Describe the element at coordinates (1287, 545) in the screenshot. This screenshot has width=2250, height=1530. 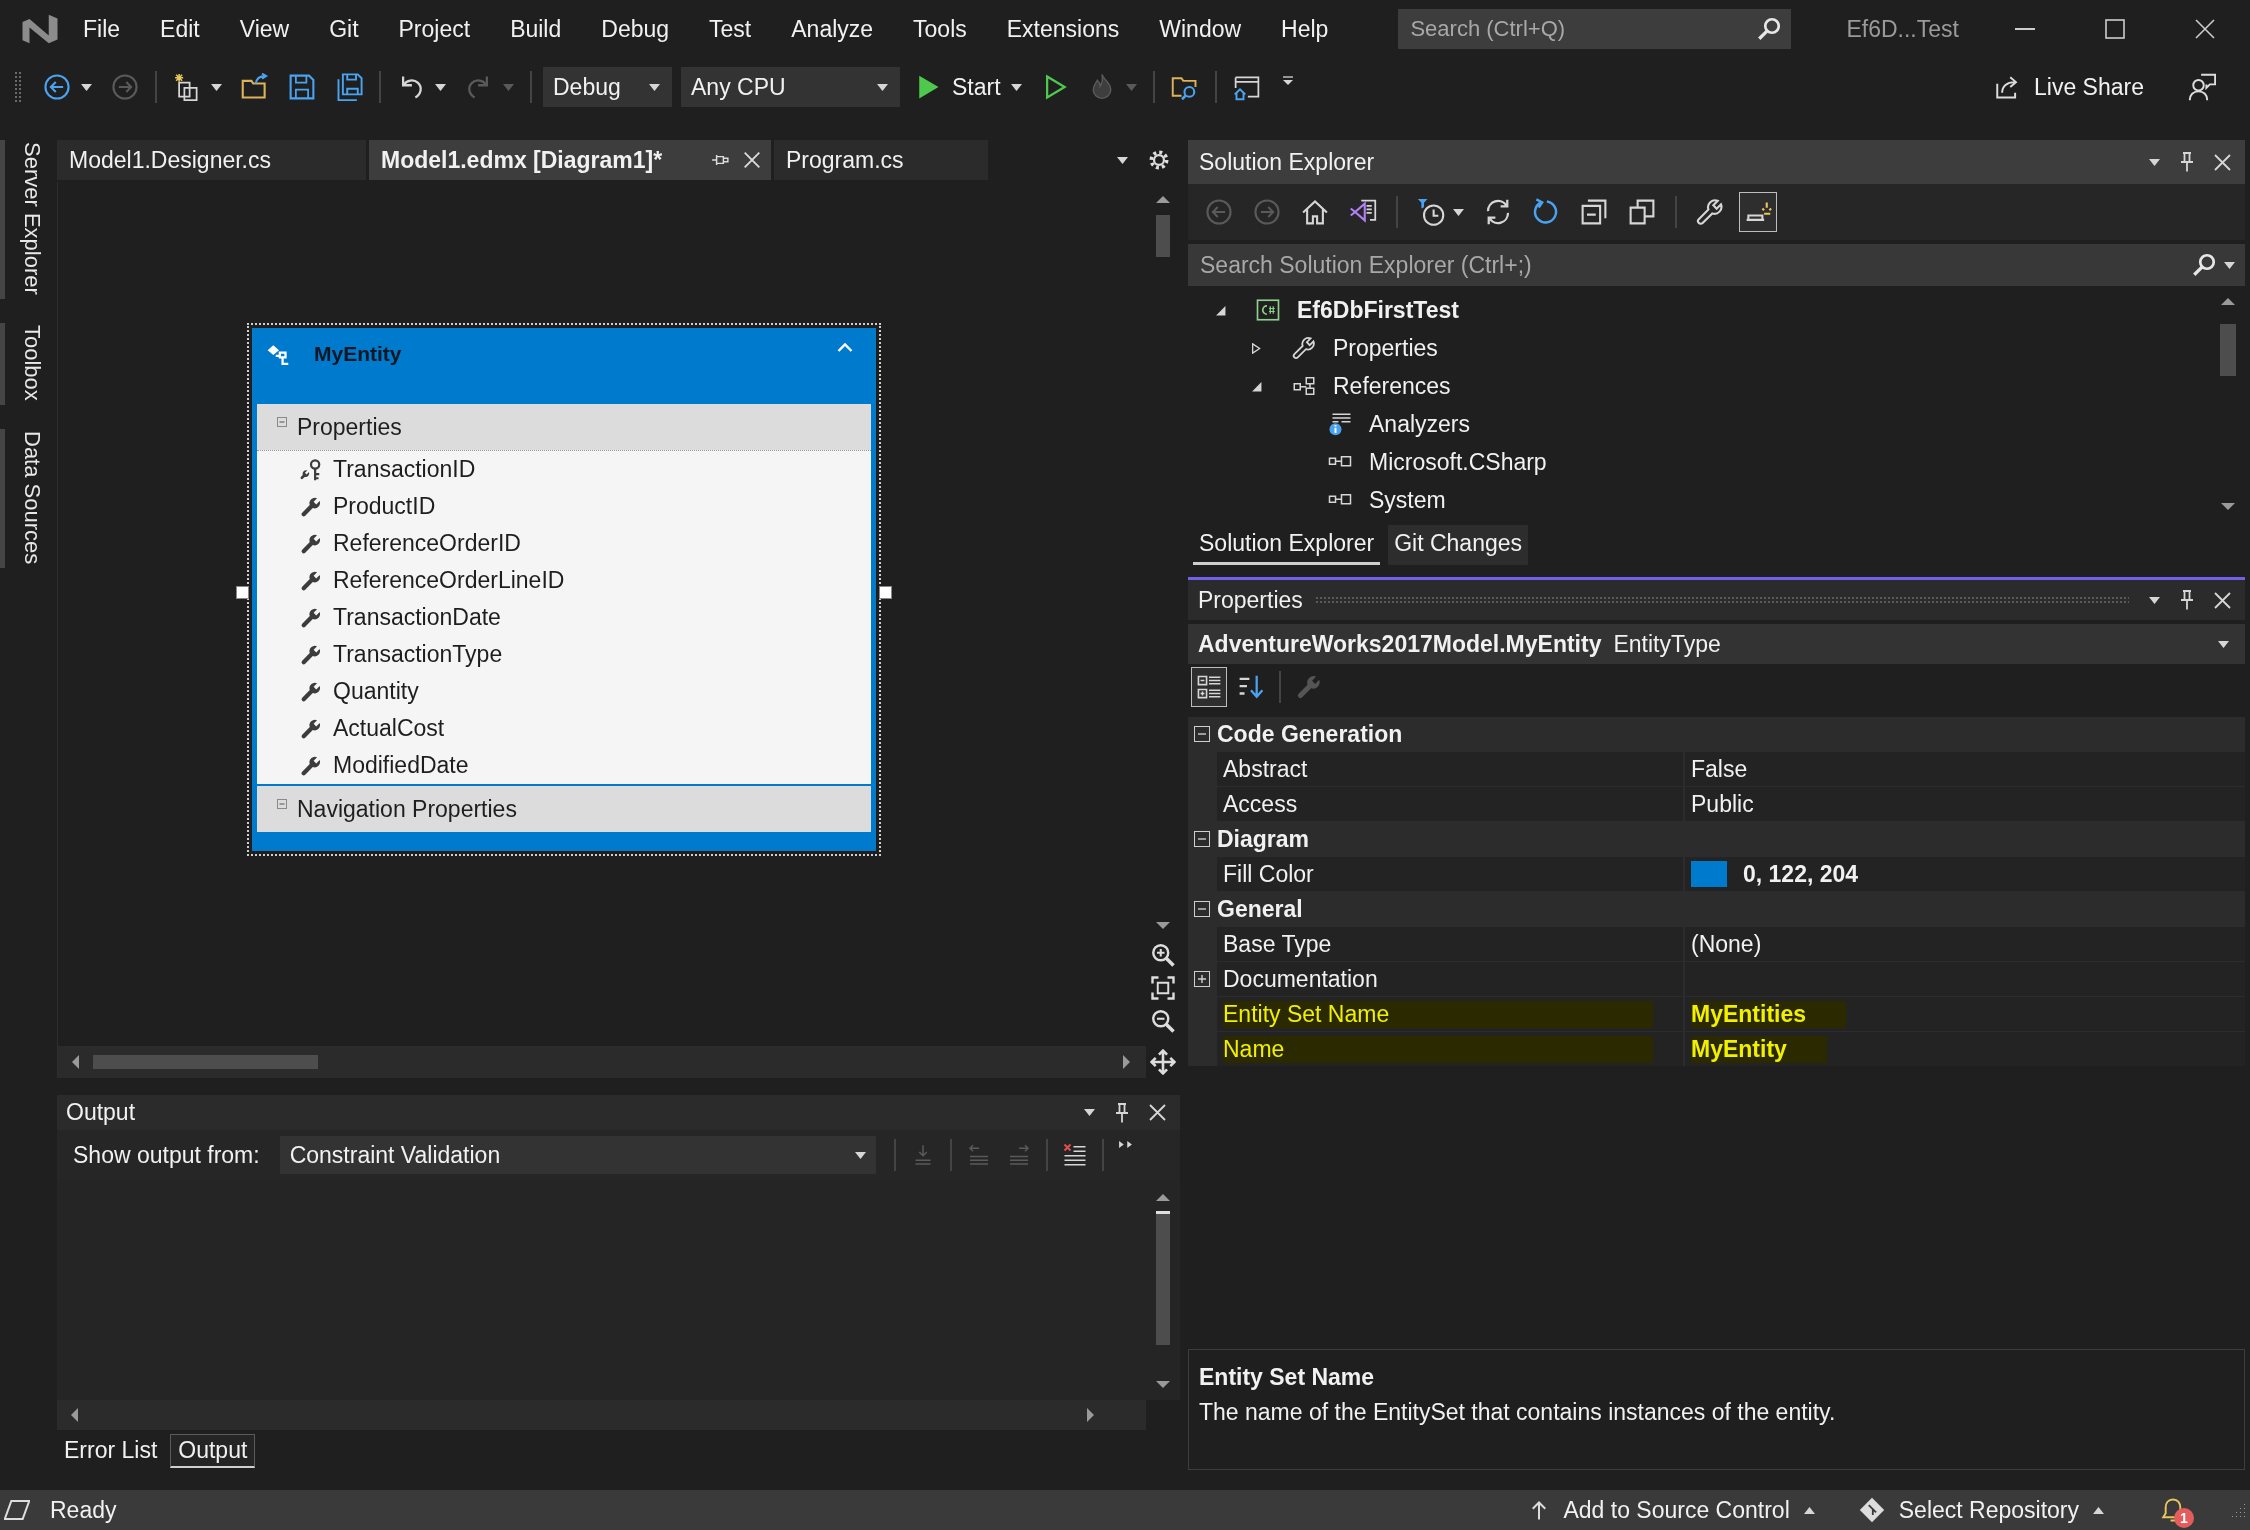
I see `panel-tab: Solution Explorer` at that location.